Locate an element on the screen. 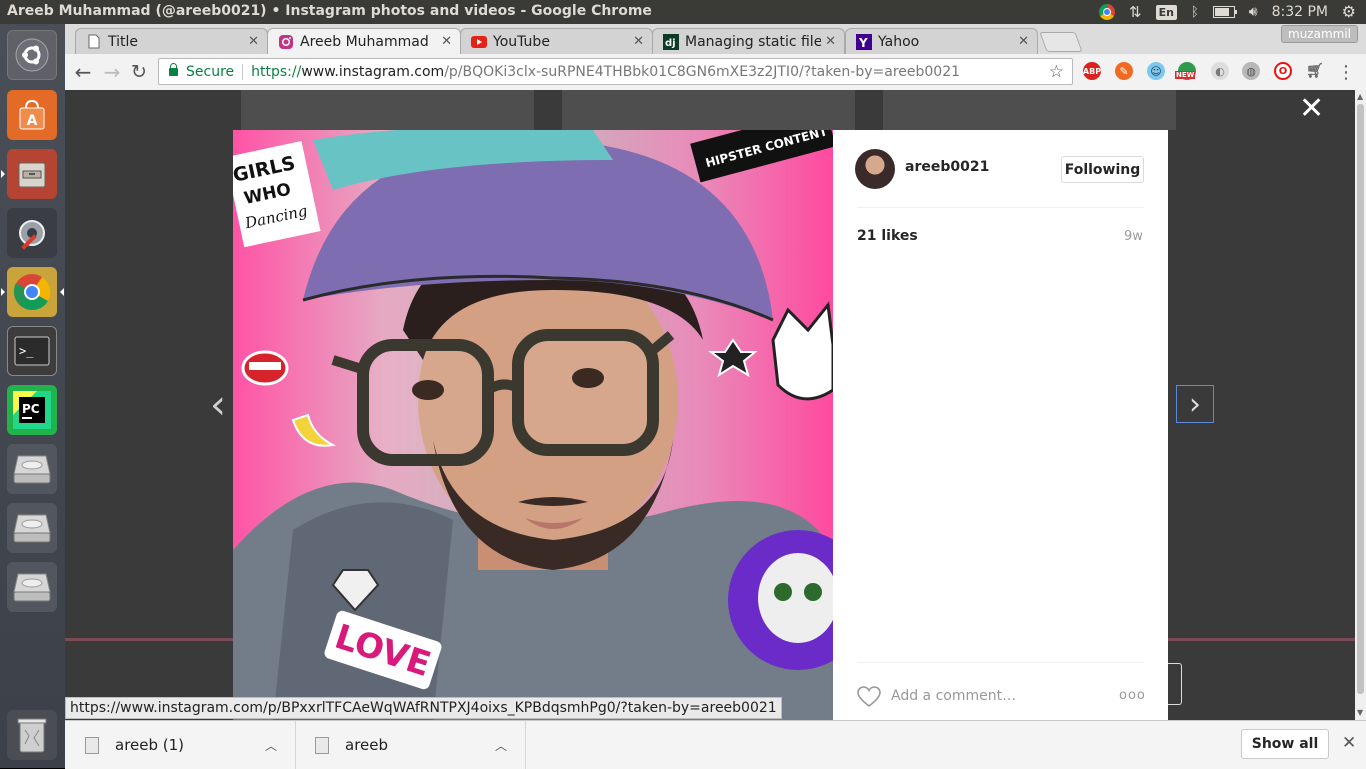  new-badge: NEW is located at coordinates (1185, 75).